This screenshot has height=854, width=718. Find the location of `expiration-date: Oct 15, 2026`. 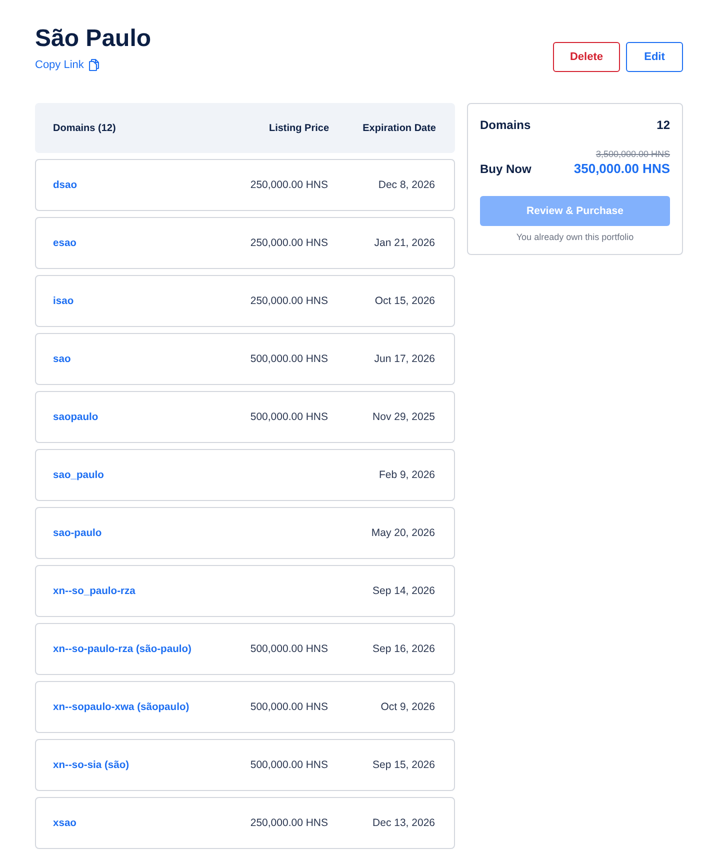

expiration-date: Oct 15, 2026 is located at coordinates (404, 301).